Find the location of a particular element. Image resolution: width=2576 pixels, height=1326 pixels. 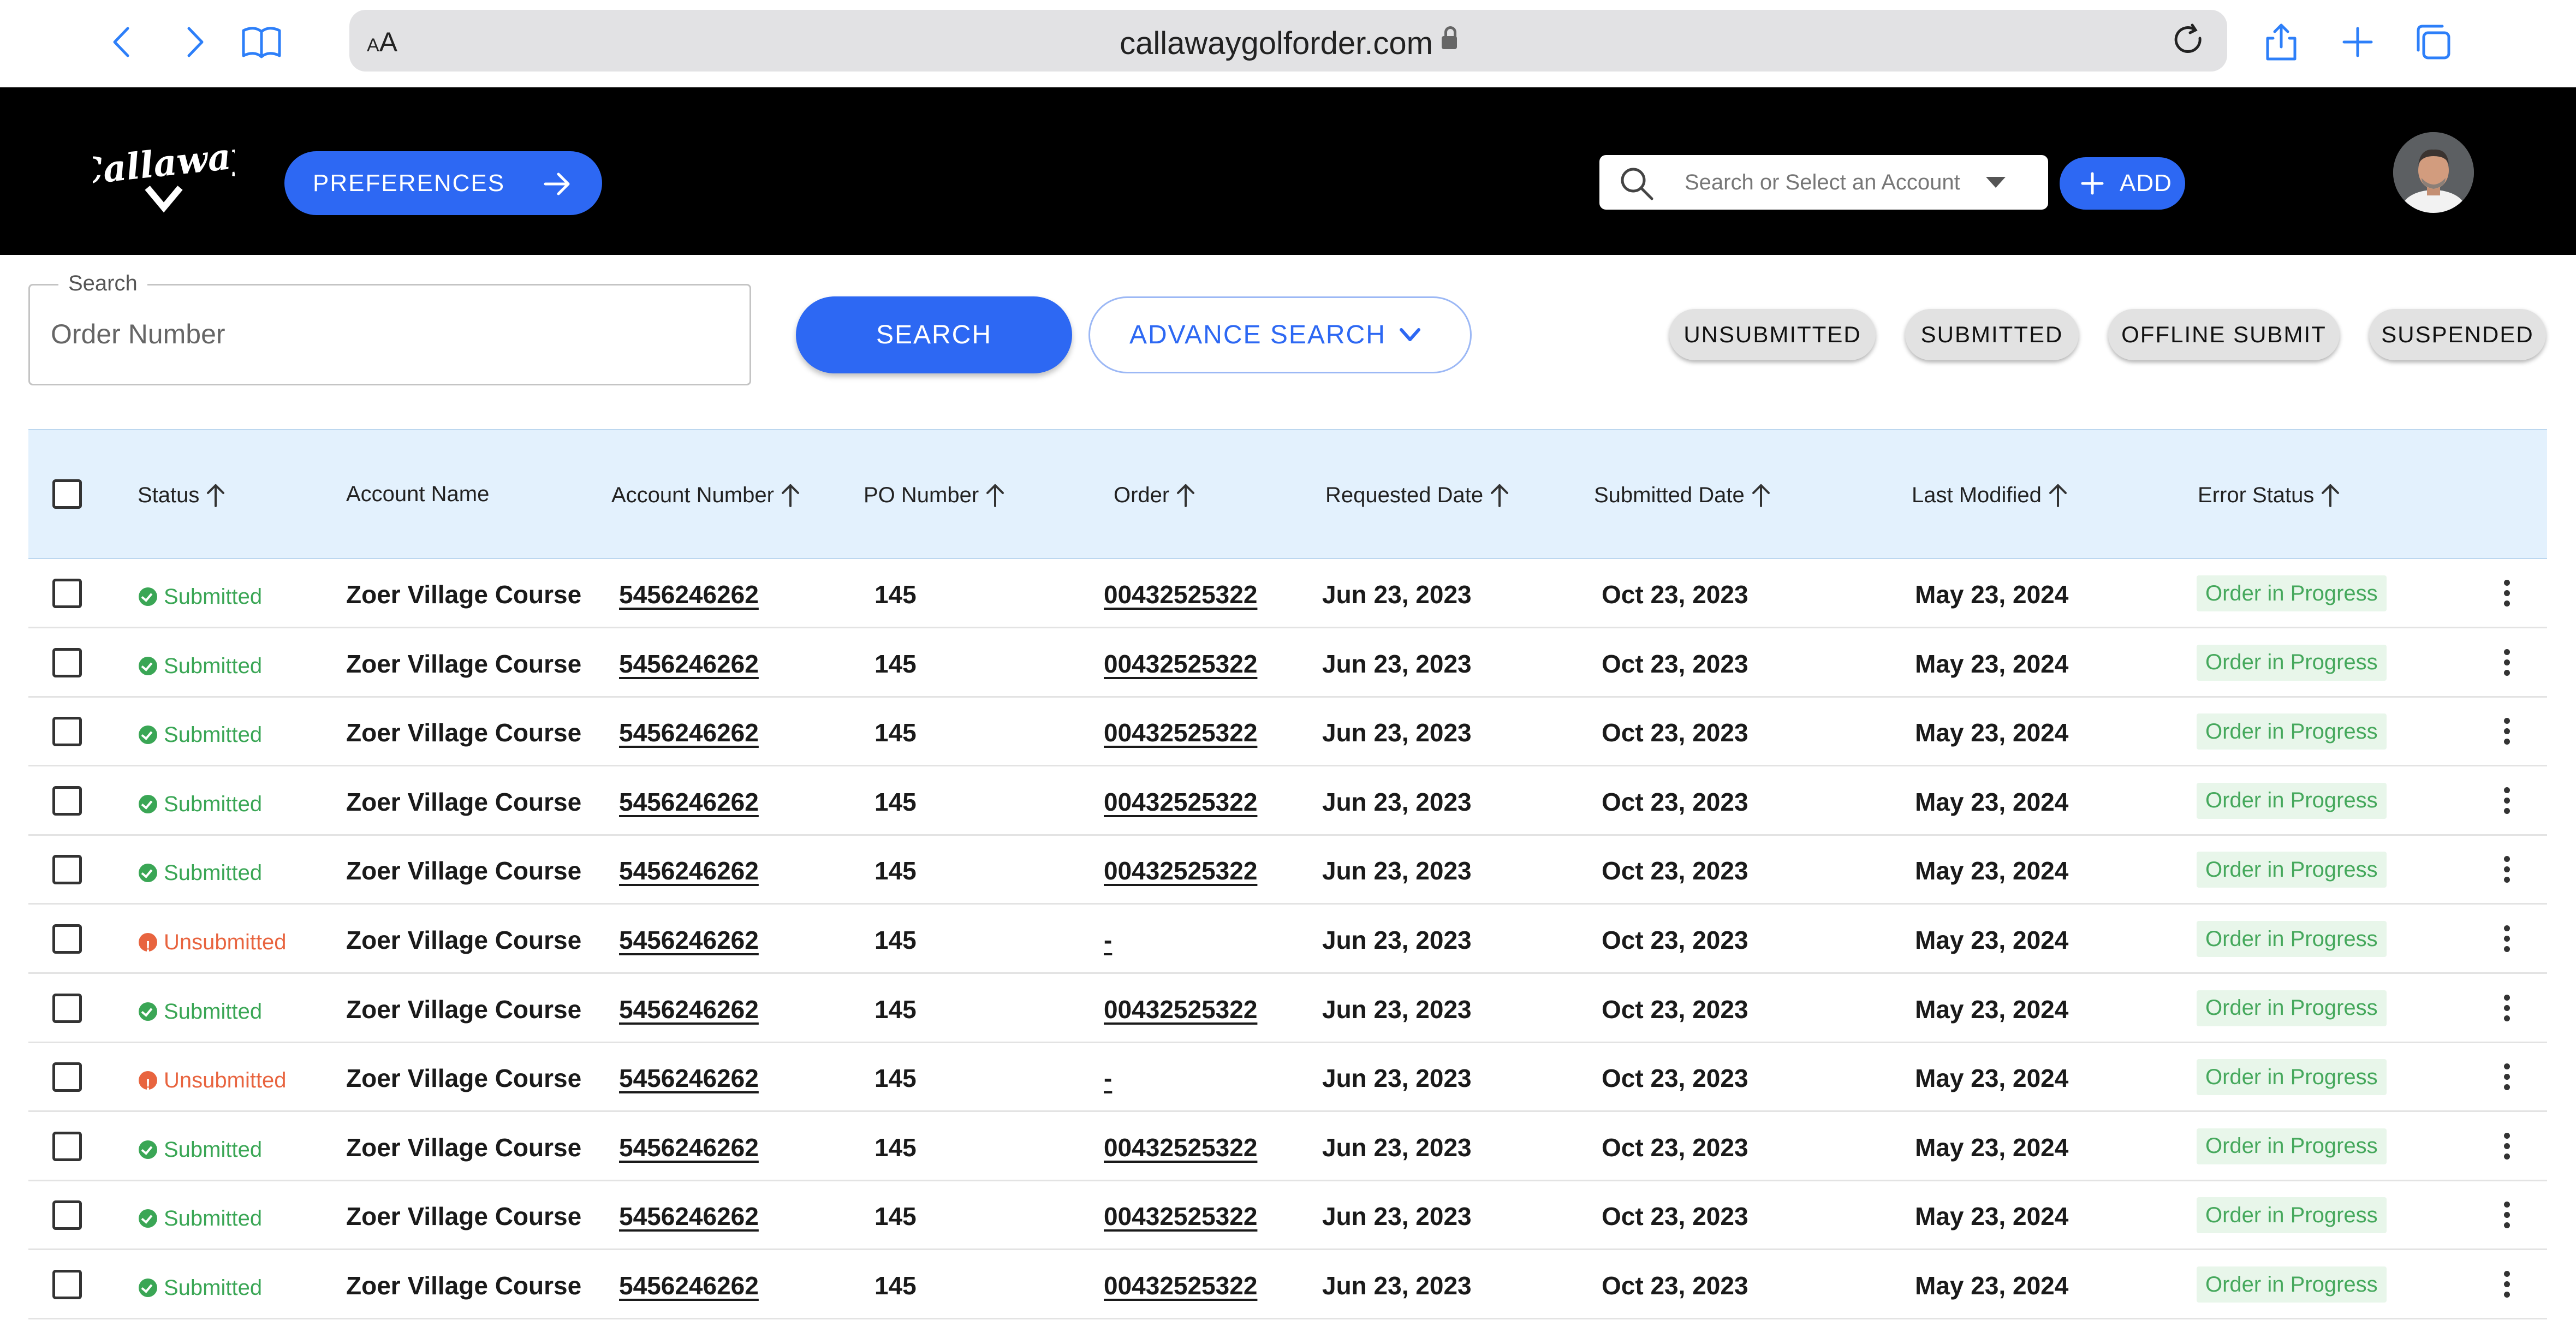

account-name: Zoer Village Course is located at coordinates (464, 1147).